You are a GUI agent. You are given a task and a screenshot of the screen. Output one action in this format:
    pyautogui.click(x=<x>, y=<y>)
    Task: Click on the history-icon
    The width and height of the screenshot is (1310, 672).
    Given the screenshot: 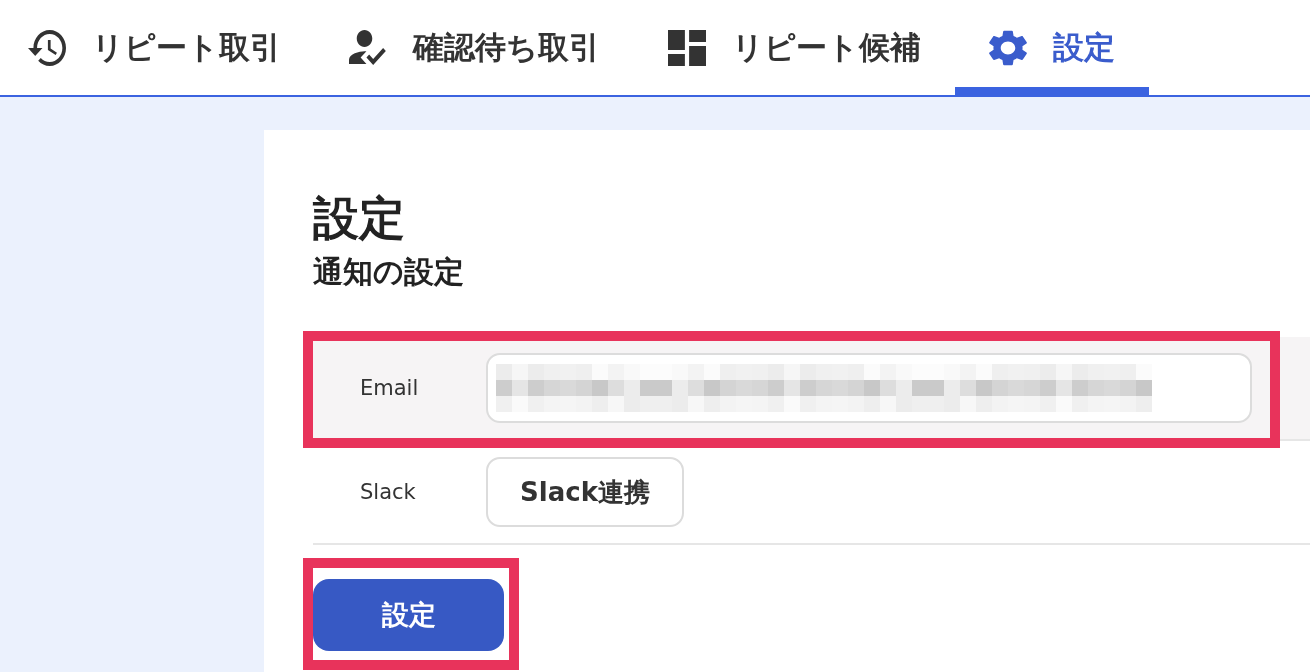 What is the action you would take?
    pyautogui.click(x=47, y=47)
    